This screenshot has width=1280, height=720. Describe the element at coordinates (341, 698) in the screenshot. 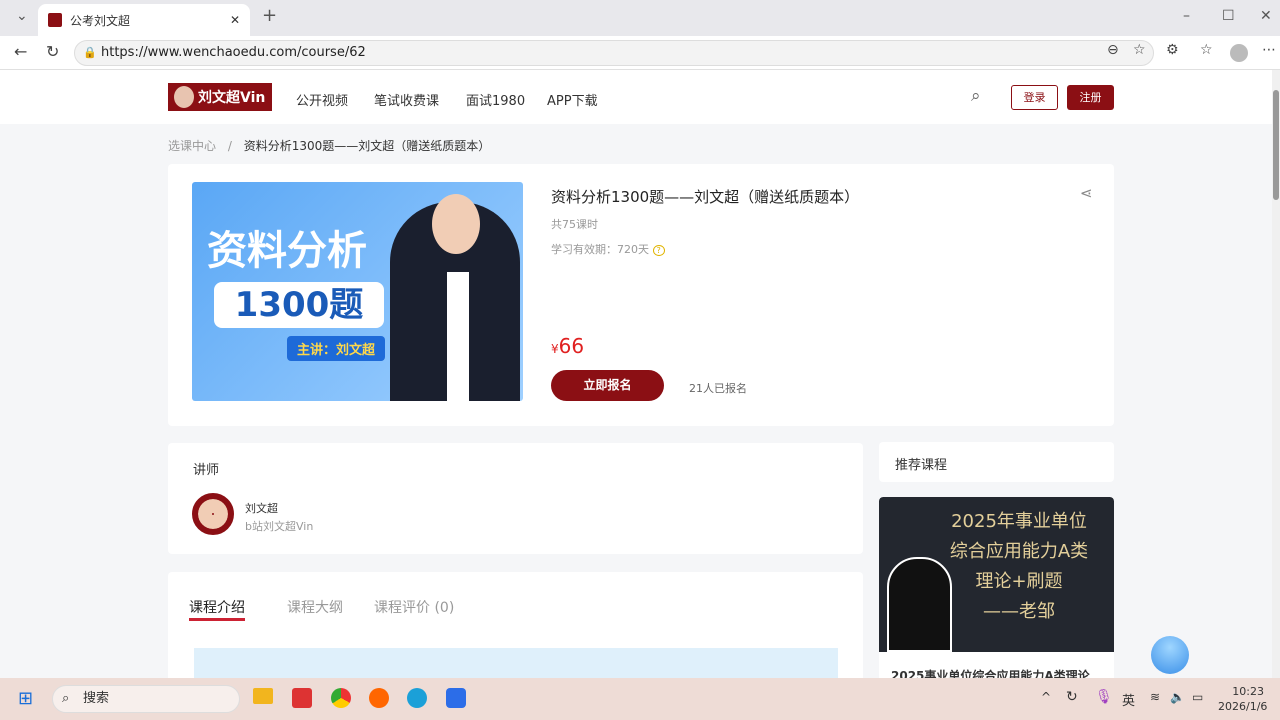

I see `chrome-icon` at that location.